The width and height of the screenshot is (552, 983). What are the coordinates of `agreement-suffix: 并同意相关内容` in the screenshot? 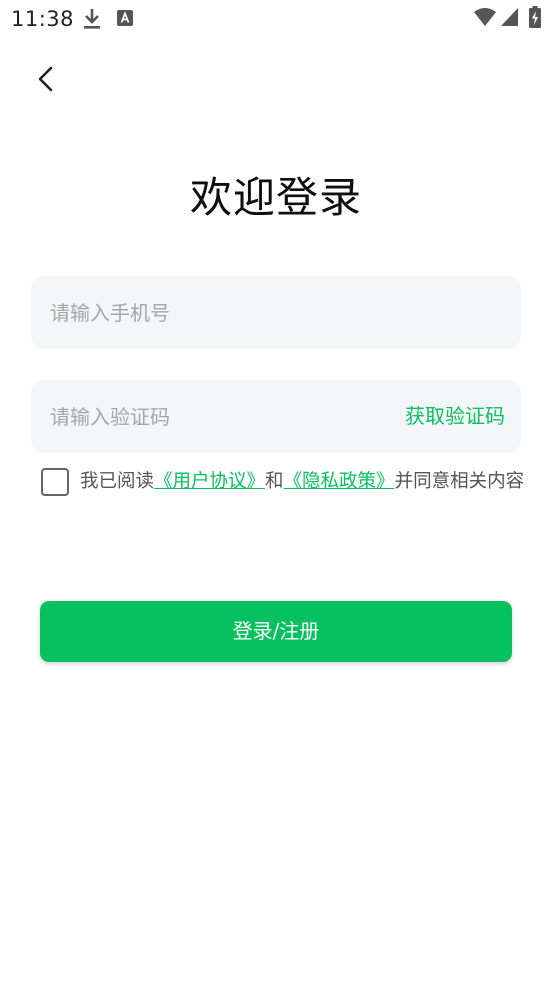 It's located at (459, 481).